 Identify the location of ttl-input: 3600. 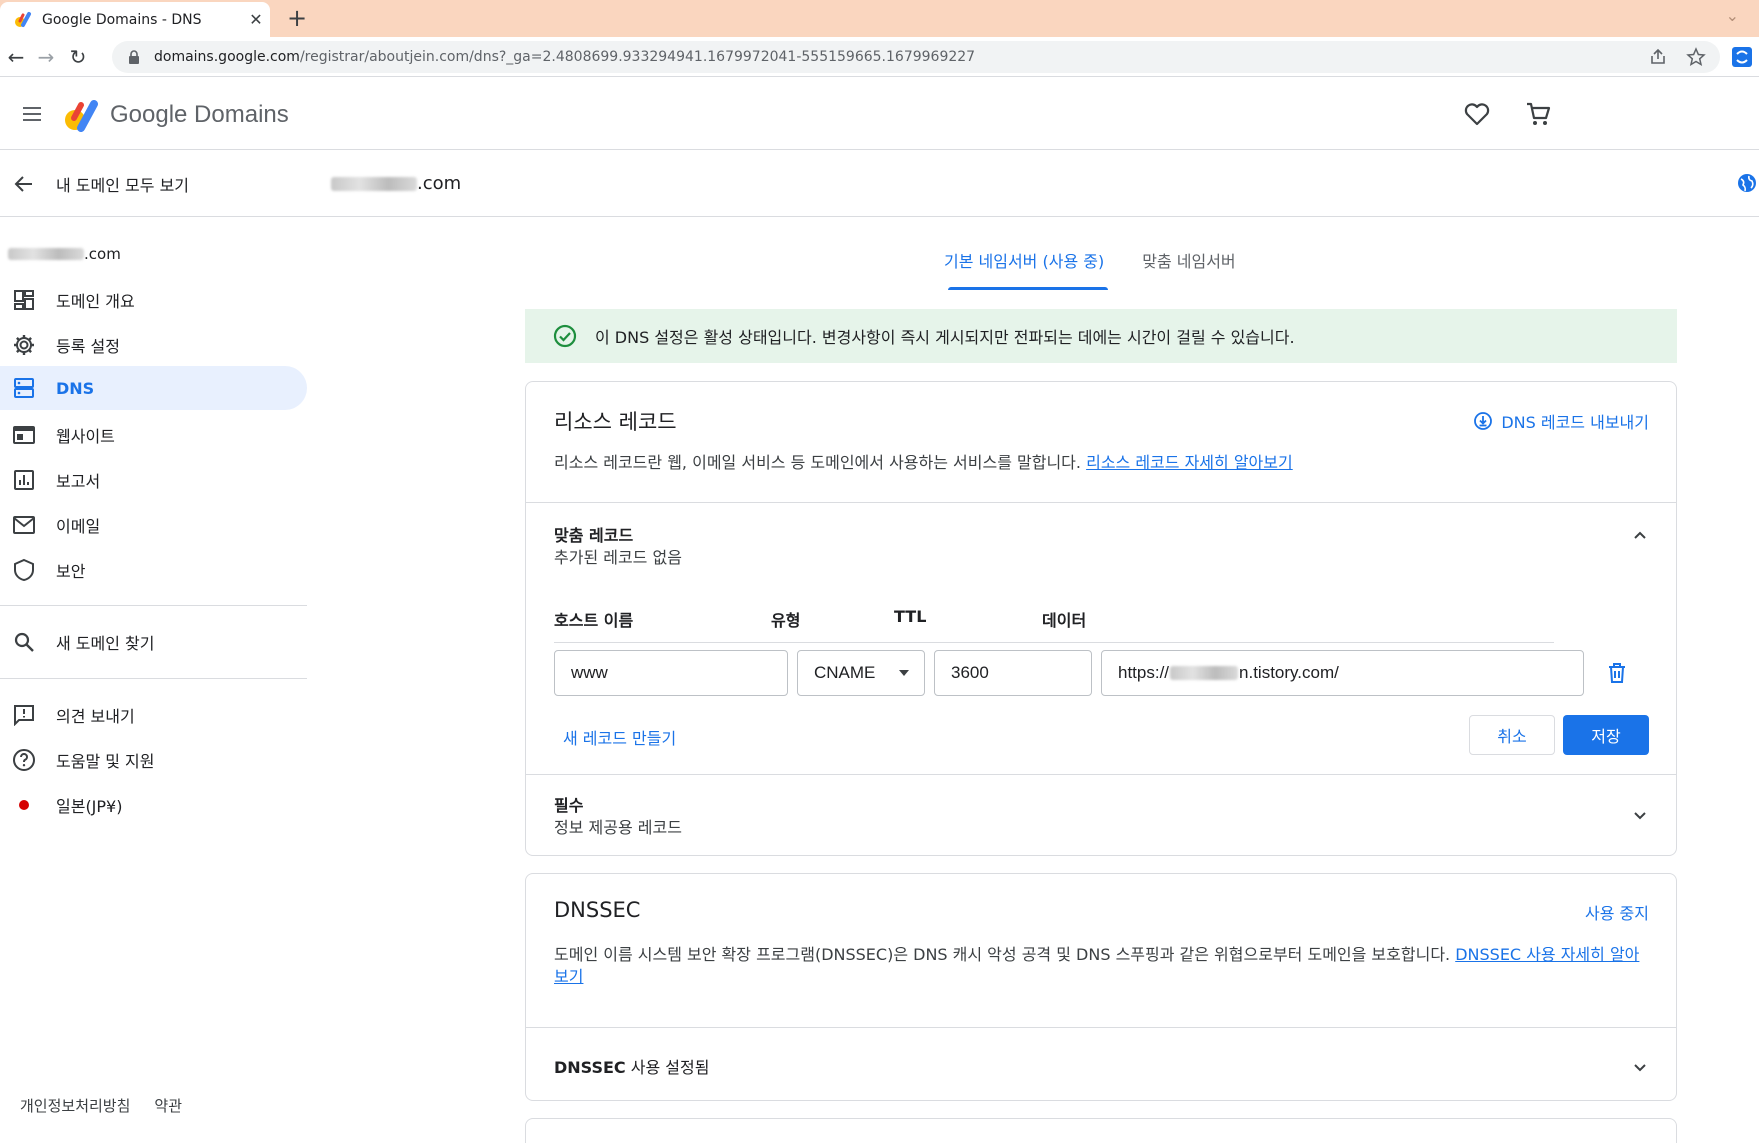
(1013, 673).